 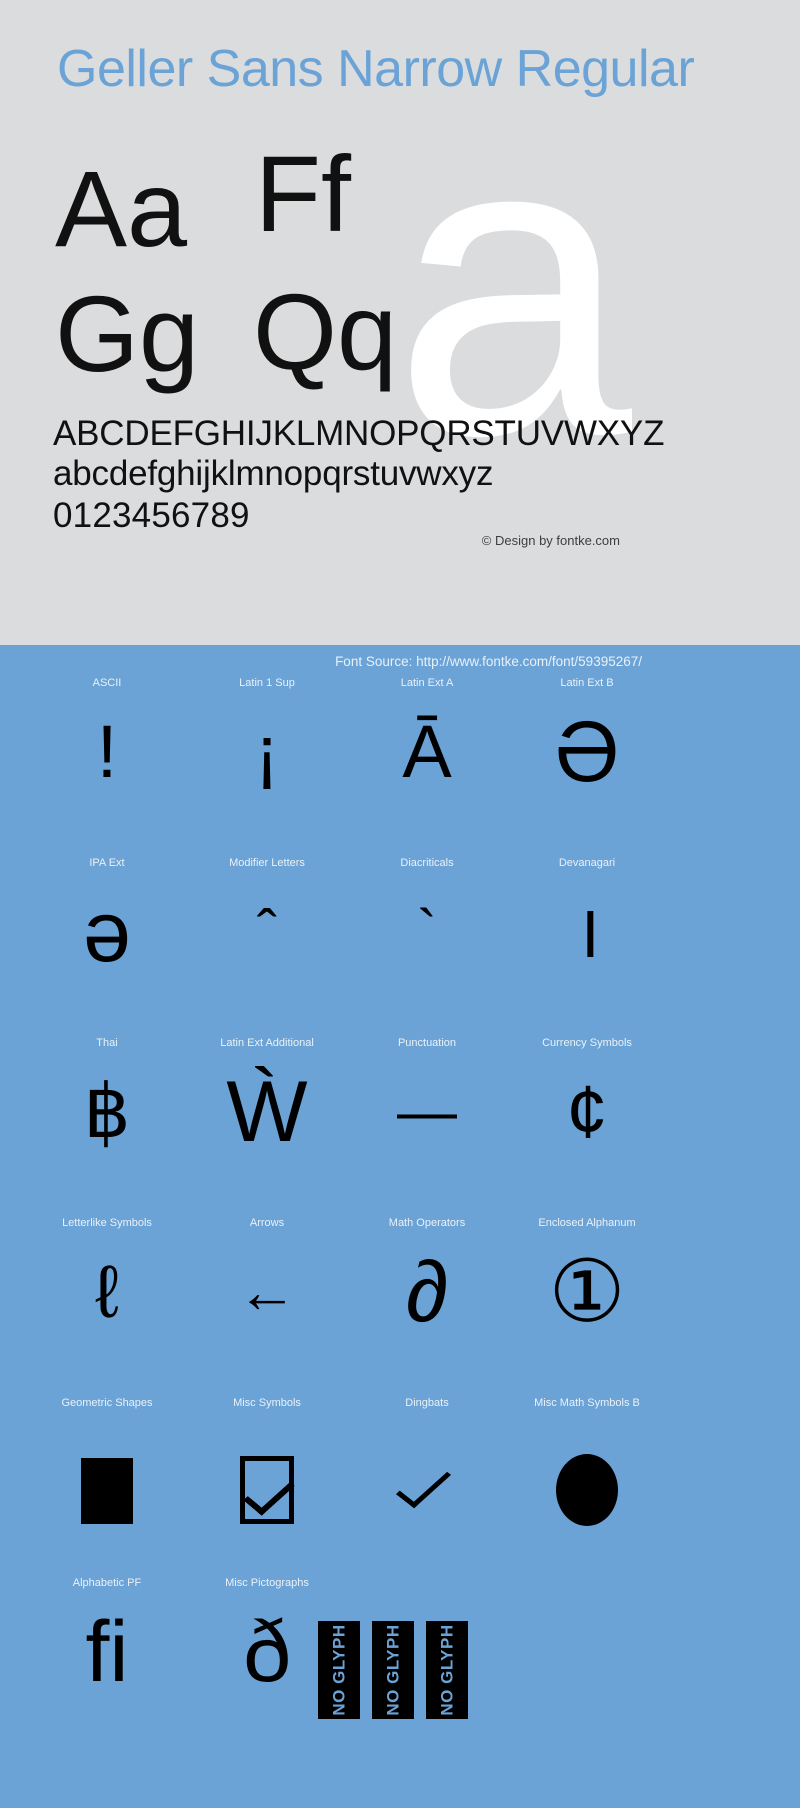 I want to click on alphabet-lowercase: abcdefghijklmnopqrstuvwxyz, so click(x=273, y=473).